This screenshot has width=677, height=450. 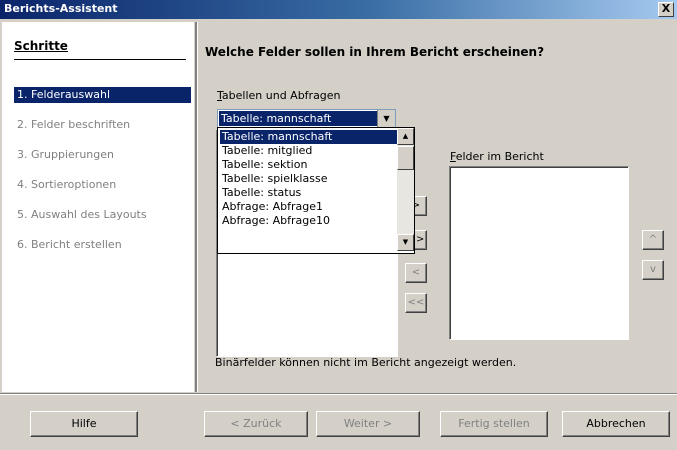 I want to click on finish-button: Fertig stellen, so click(x=494, y=424).